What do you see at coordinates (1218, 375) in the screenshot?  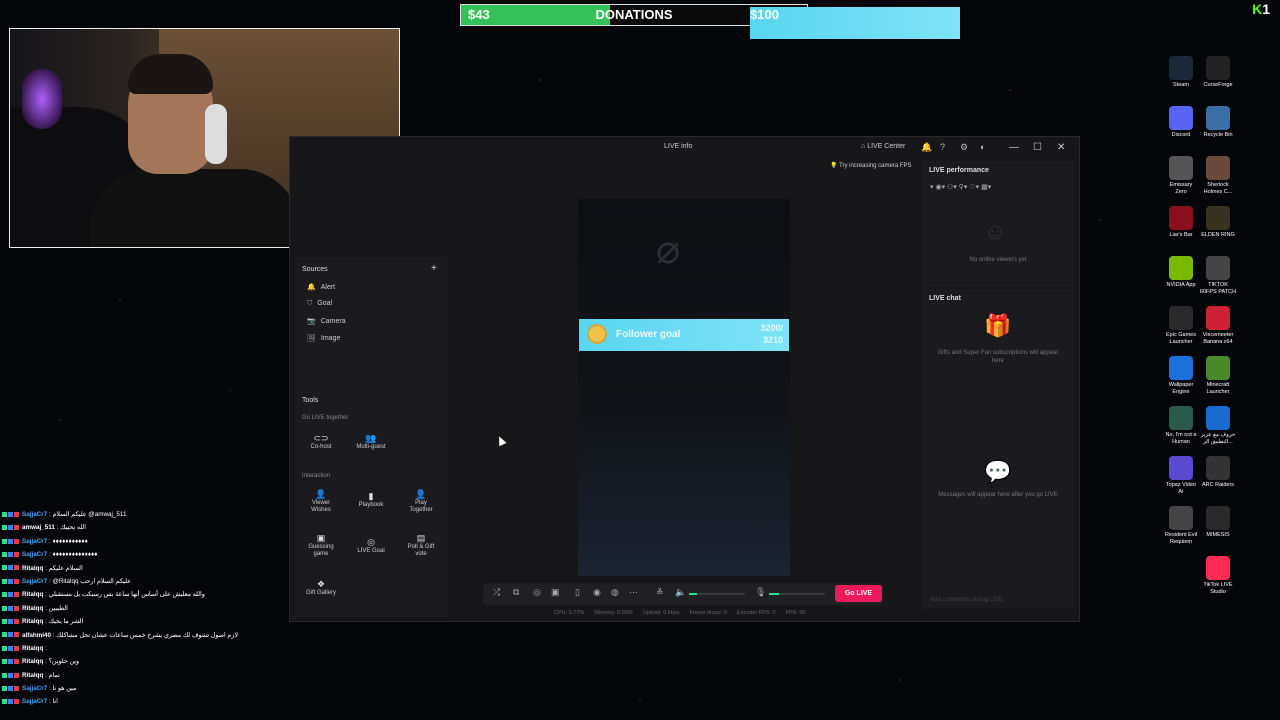 I see `desktop-shortcut-minecraft: Minecraft Launcher` at bounding box center [1218, 375].